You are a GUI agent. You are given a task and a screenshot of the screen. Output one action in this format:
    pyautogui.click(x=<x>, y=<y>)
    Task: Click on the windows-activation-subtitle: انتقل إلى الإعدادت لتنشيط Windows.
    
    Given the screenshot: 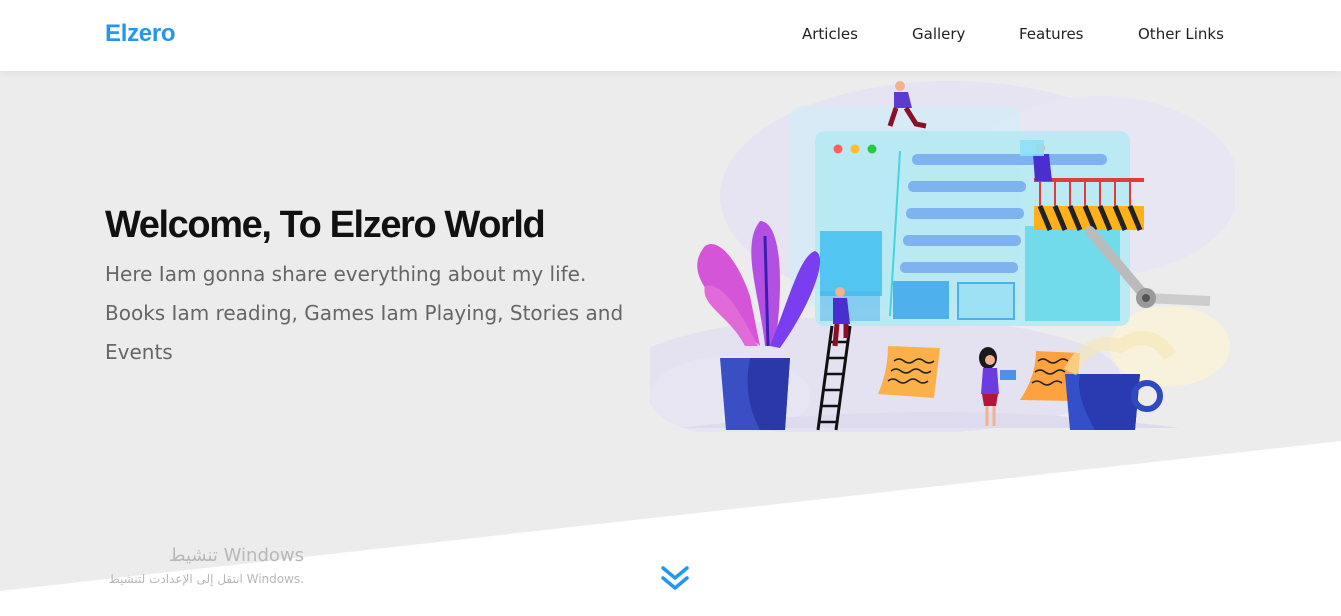 What is the action you would take?
    pyautogui.click(x=206, y=579)
    